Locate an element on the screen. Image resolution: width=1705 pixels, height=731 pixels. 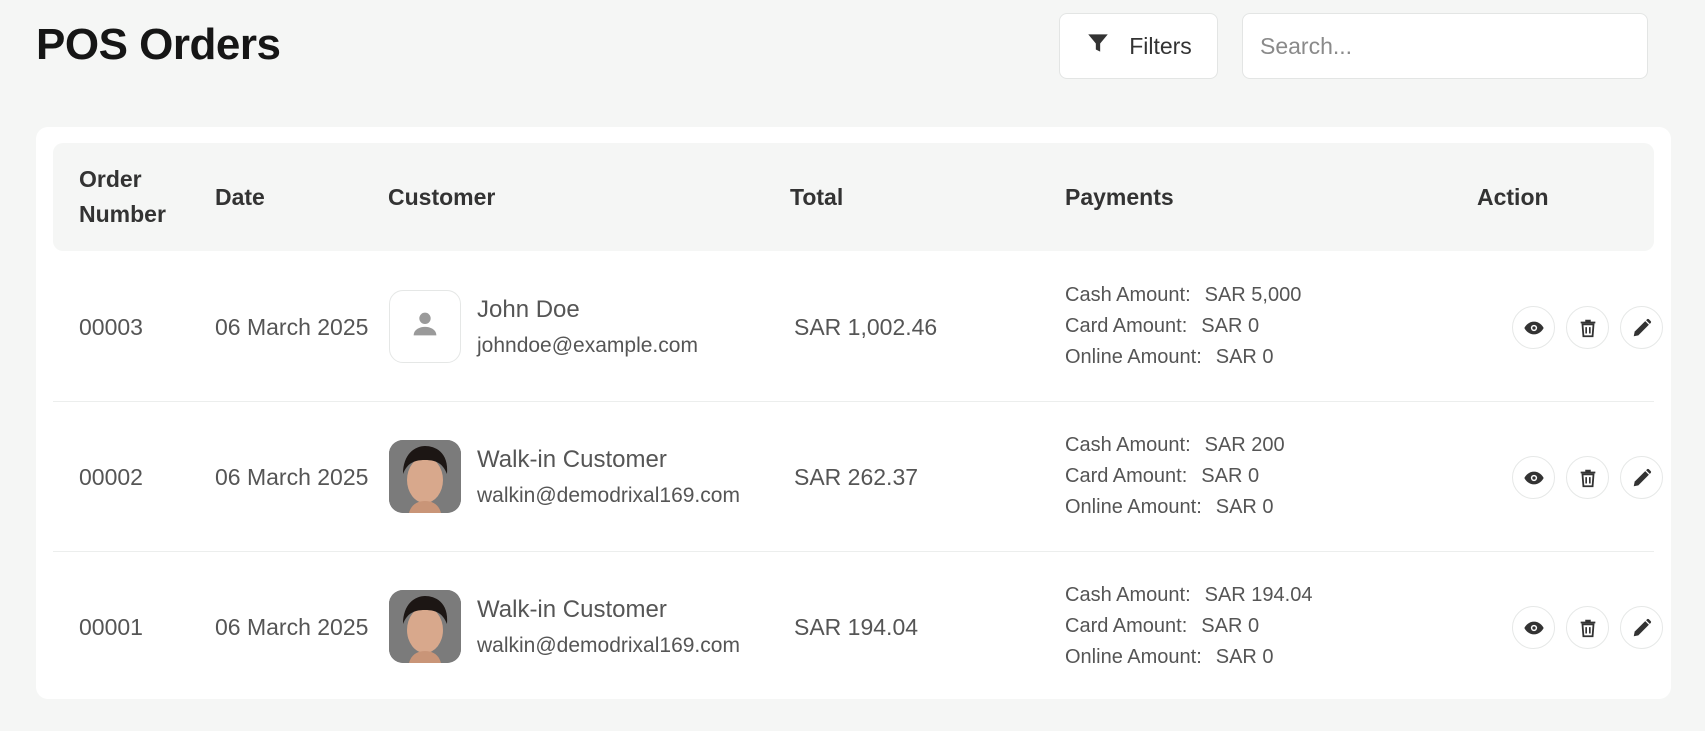
order-total: SAR 194.04 is located at coordinates (856, 626).